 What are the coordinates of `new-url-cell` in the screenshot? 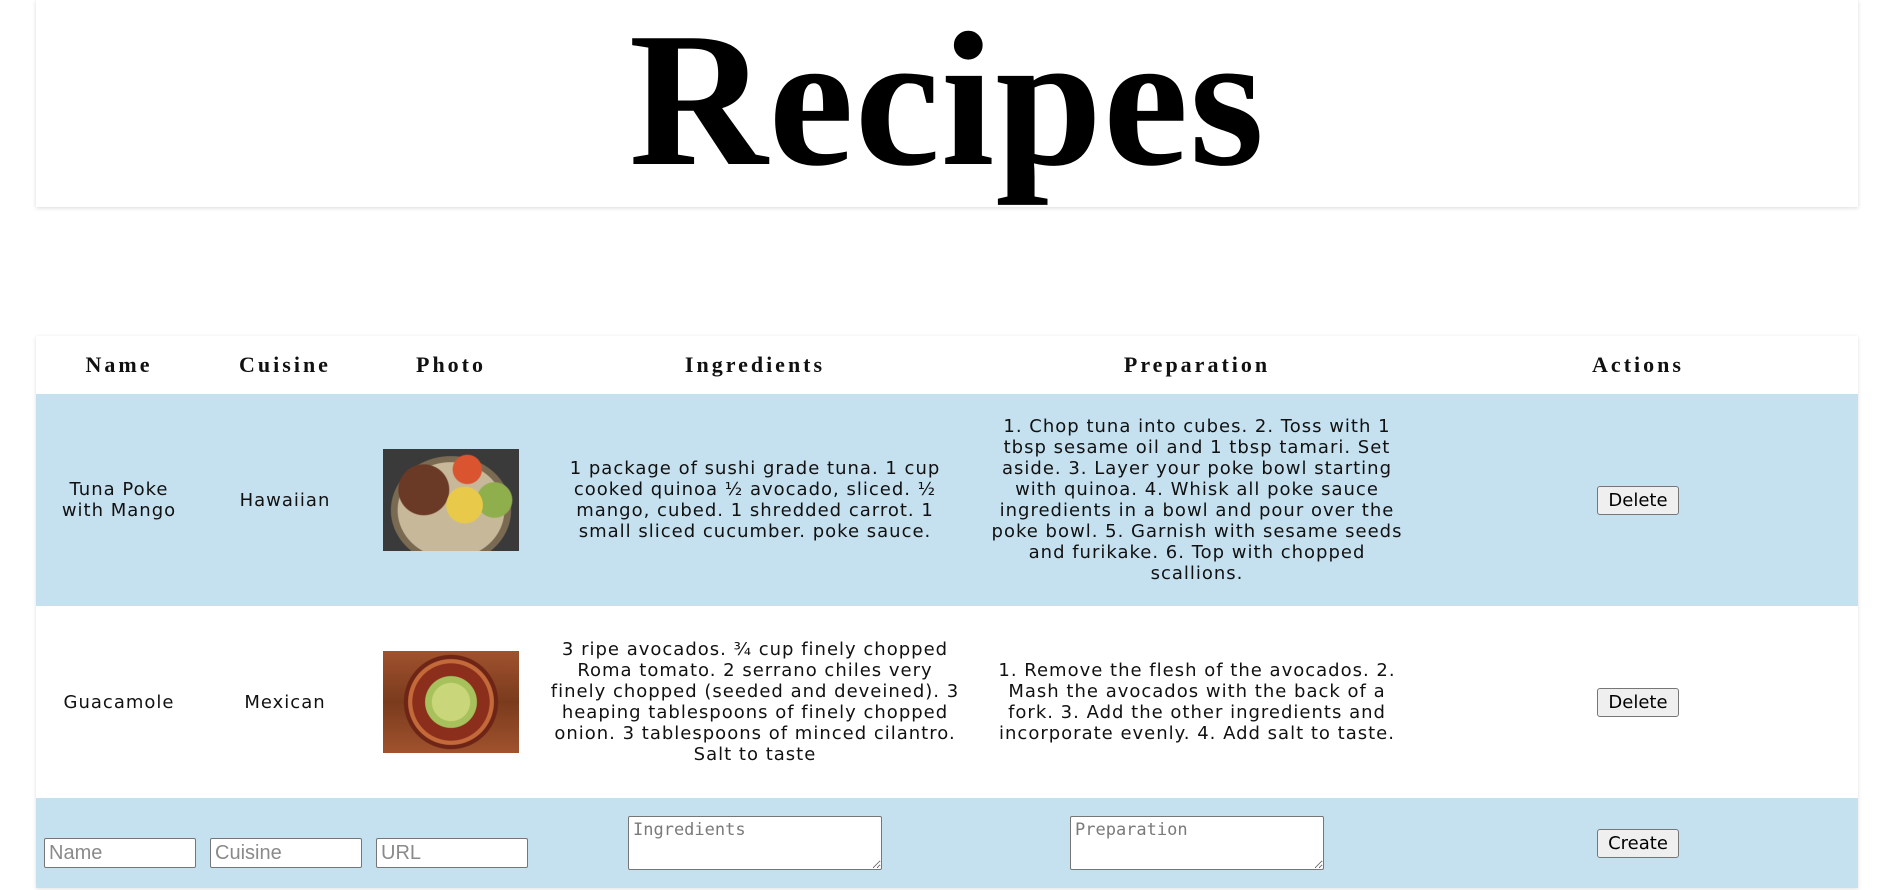 It's located at (451, 843).